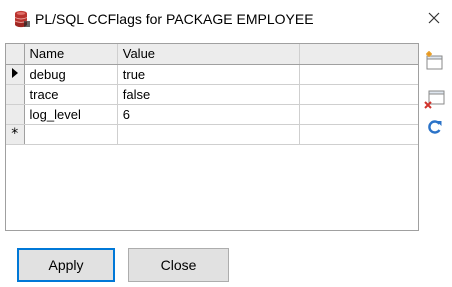 This screenshot has width=452, height=287. I want to click on table-row: debug true, so click(212, 74).